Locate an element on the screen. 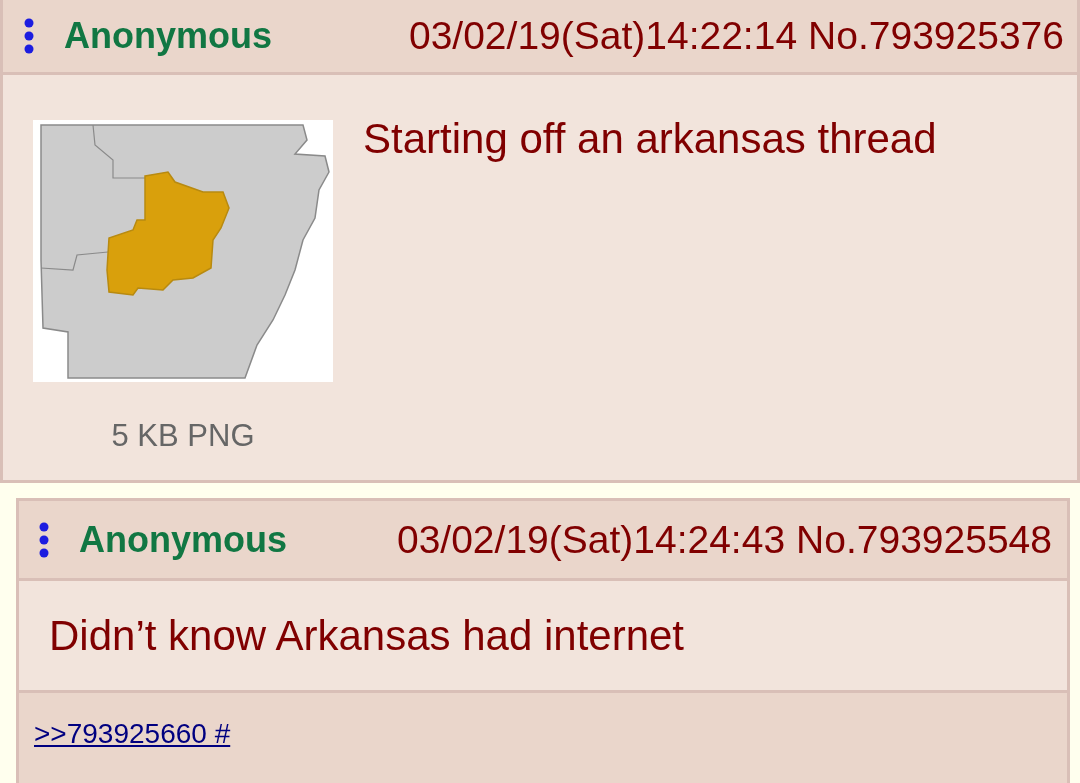 The width and height of the screenshot is (1080, 783). map-thumbnail is located at coordinates (183, 251).